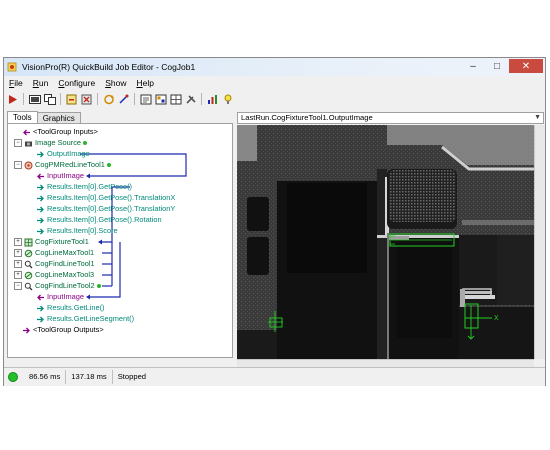  Describe the element at coordinates (65, 285) in the screenshot. I see `tree-label: CogFindLineTool2` at that location.